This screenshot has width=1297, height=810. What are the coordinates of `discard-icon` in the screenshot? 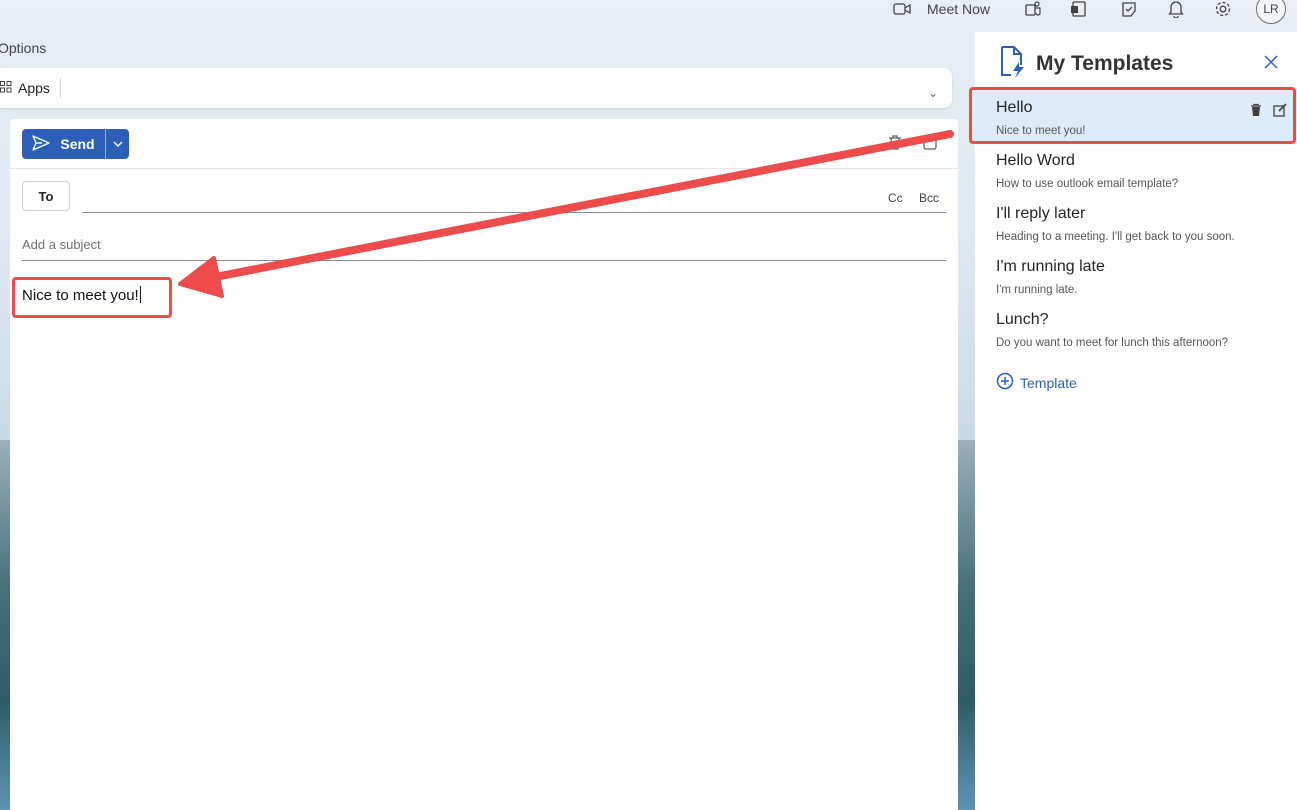 It's located at (895, 142).